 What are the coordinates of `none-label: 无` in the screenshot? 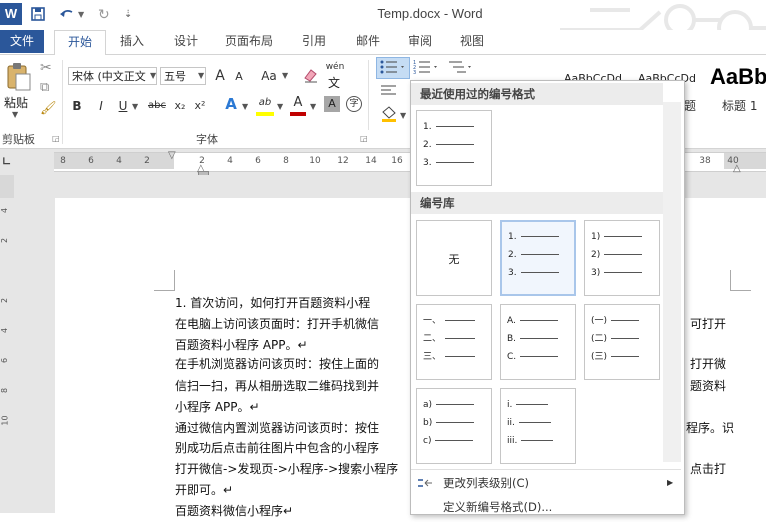 It's located at (454, 259).